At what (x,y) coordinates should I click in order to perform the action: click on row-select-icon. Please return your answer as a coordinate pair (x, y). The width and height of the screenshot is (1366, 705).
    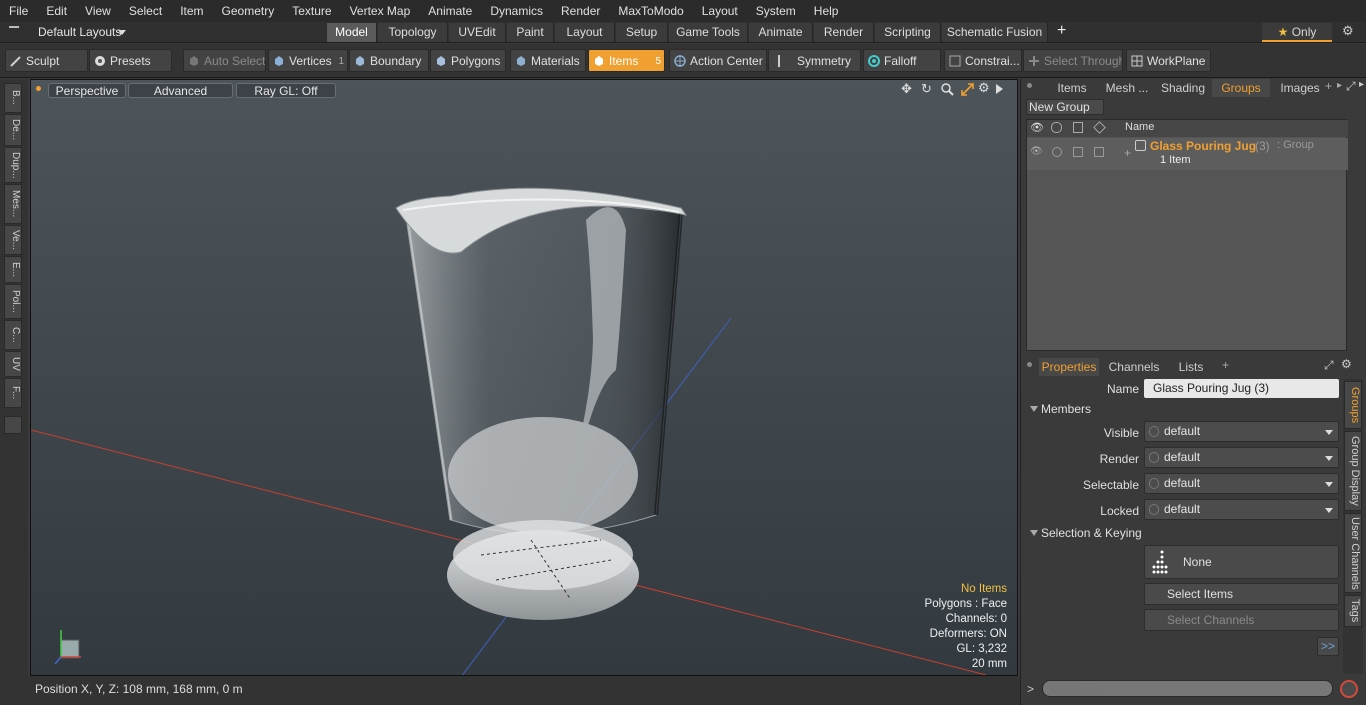
    Looking at the image, I should click on (1099, 152).